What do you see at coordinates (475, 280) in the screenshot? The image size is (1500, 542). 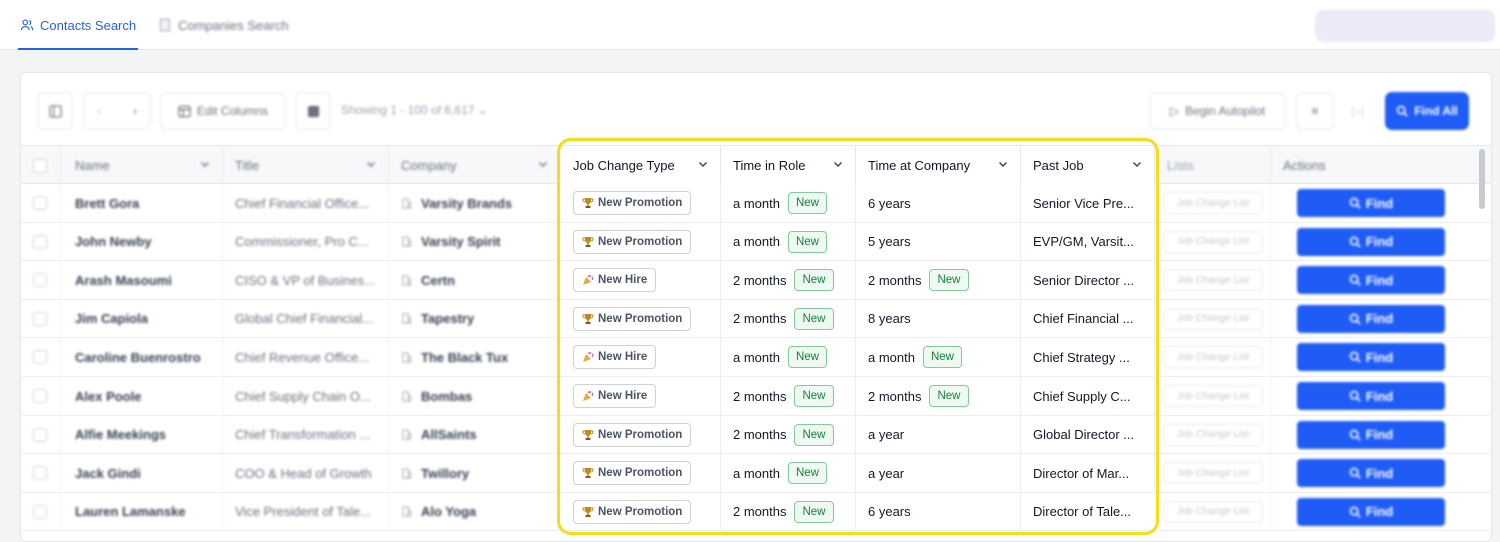 I see `company-cell: Certn` at bounding box center [475, 280].